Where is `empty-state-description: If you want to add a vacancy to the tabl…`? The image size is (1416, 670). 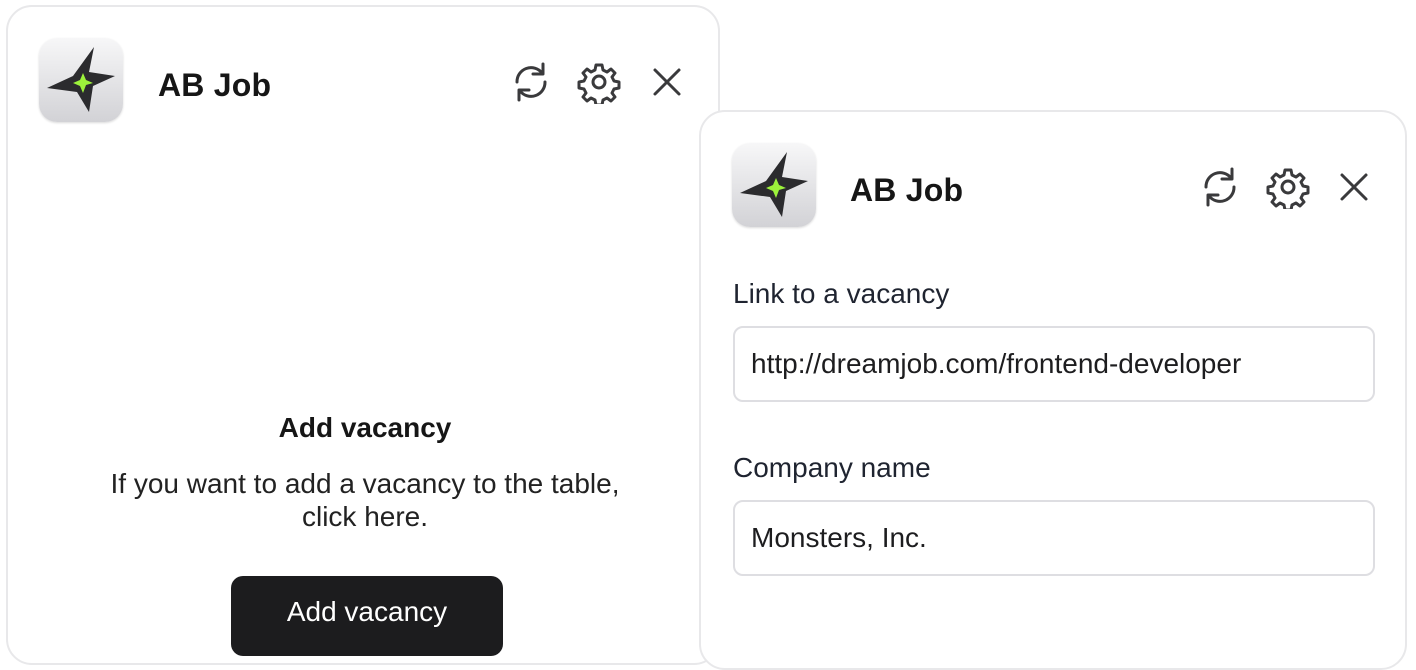 empty-state-description: If you want to add a vacancy to the tabl… is located at coordinates (365, 500).